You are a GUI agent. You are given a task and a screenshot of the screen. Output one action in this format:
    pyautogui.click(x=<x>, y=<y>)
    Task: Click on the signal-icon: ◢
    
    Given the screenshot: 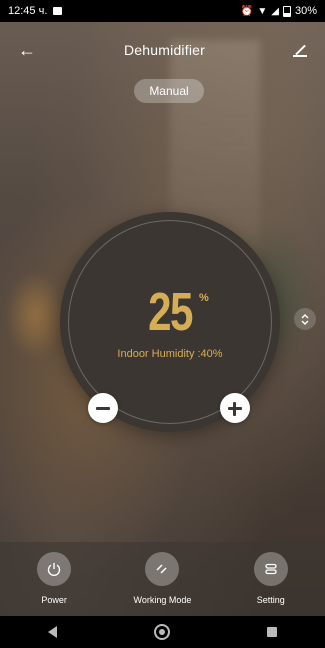 What is the action you would take?
    pyautogui.click(x=275, y=11)
    